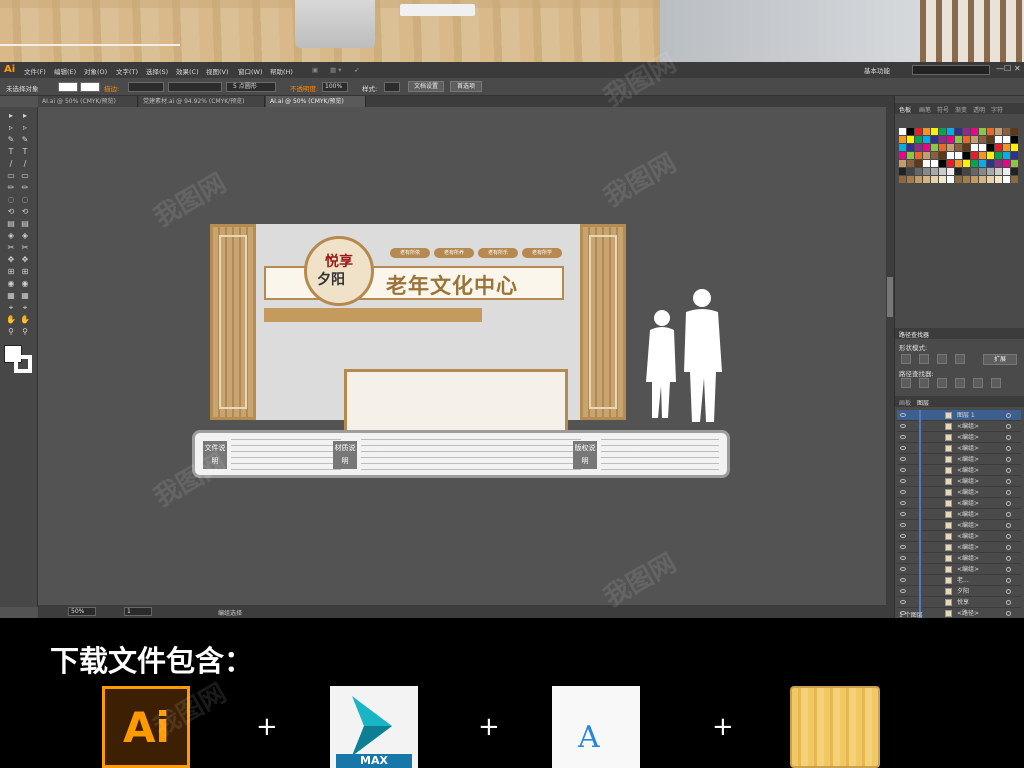 The image size is (1024, 768). I want to click on expand-button: 扩展, so click(1000, 359).